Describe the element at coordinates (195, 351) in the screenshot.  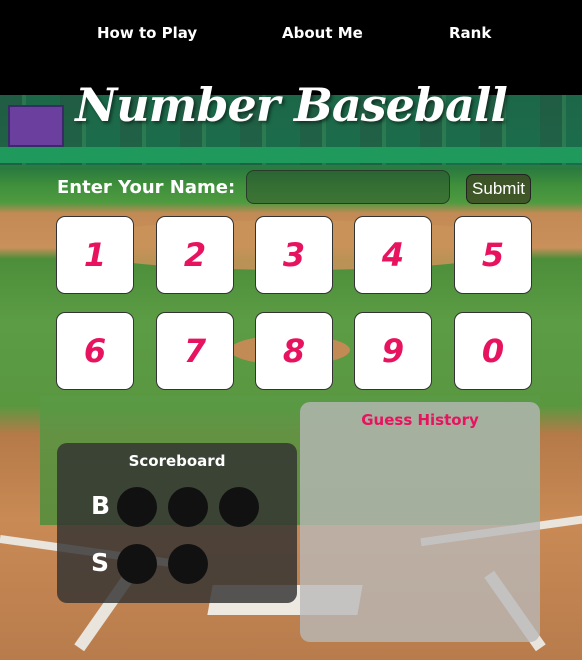
I see `number-button-7: 7` at that location.